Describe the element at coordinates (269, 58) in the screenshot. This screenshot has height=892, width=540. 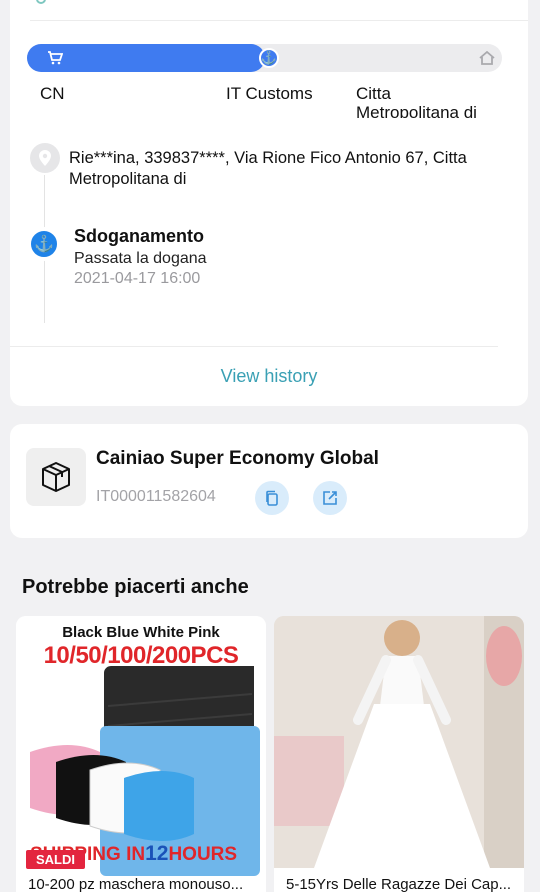
I see `anchor-icon: ⚓` at that location.